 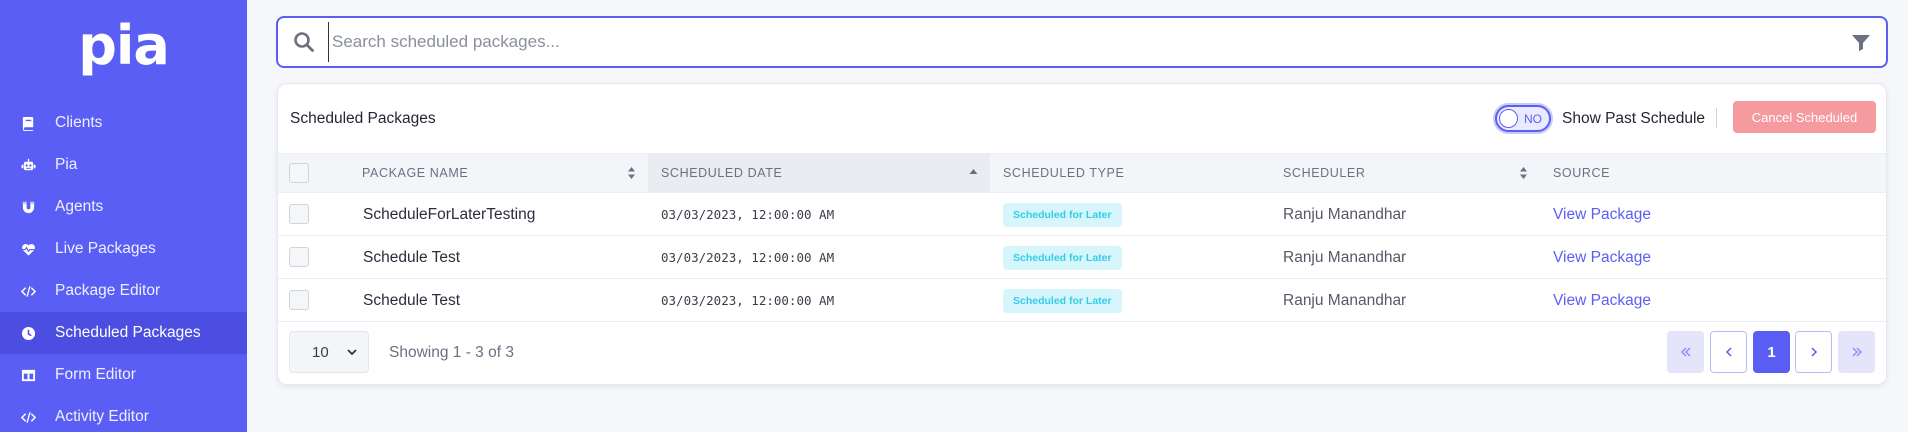 I want to click on sidebar-item-pia: Pia, so click(x=123, y=165).